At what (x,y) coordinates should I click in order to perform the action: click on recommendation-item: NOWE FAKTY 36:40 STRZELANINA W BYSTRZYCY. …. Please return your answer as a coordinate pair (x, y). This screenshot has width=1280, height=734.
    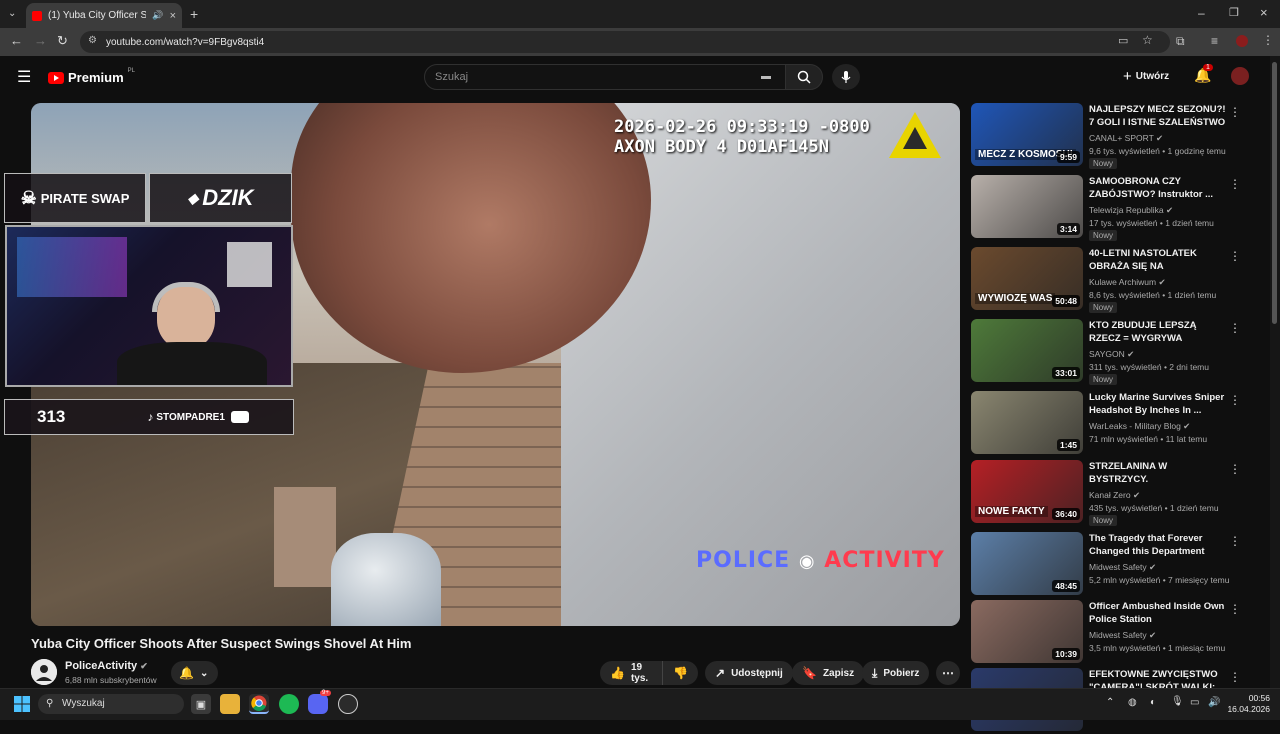
    Looking at the image, I should click on (1116, 493).